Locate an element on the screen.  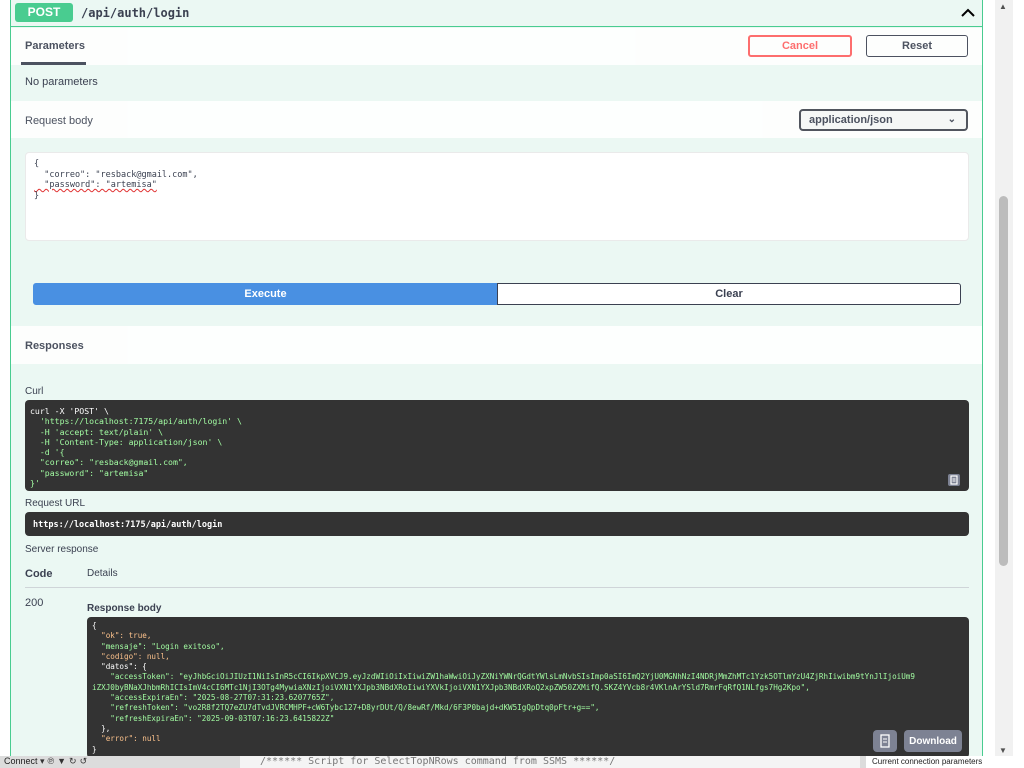
method-badge: POST is located at coordinates (44, 12).